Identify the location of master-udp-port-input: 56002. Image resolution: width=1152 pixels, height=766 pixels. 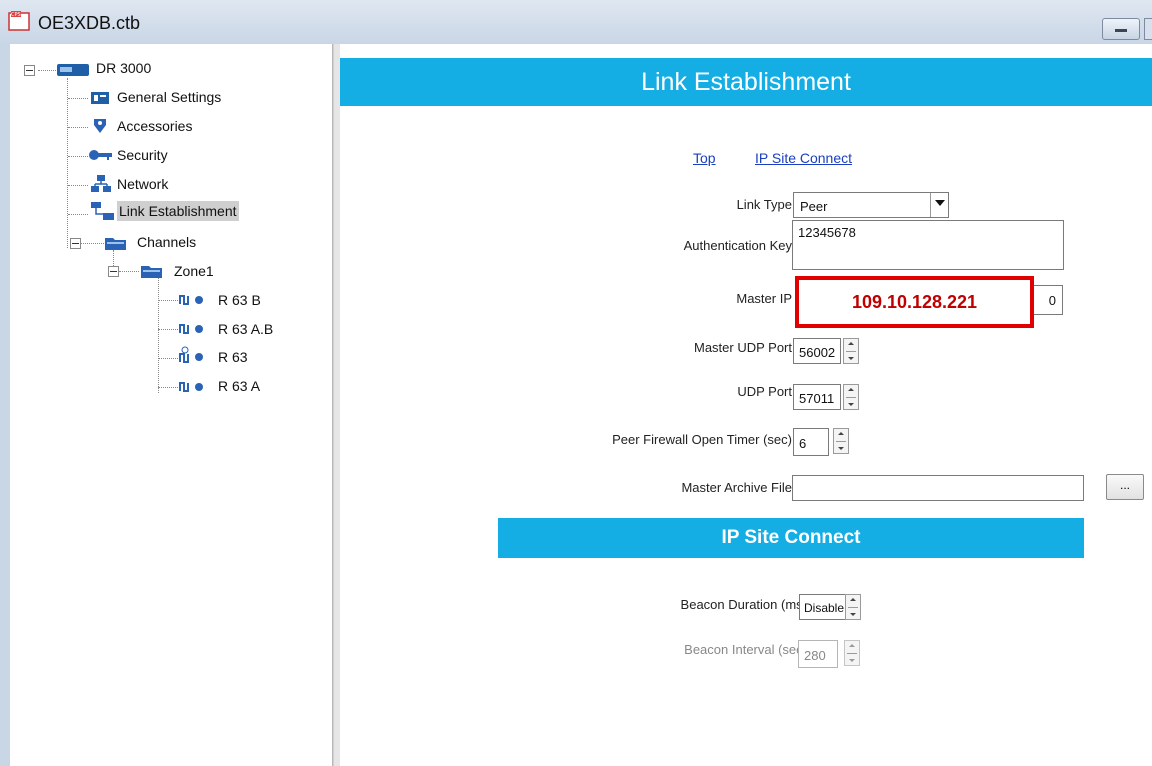
(817, 351).